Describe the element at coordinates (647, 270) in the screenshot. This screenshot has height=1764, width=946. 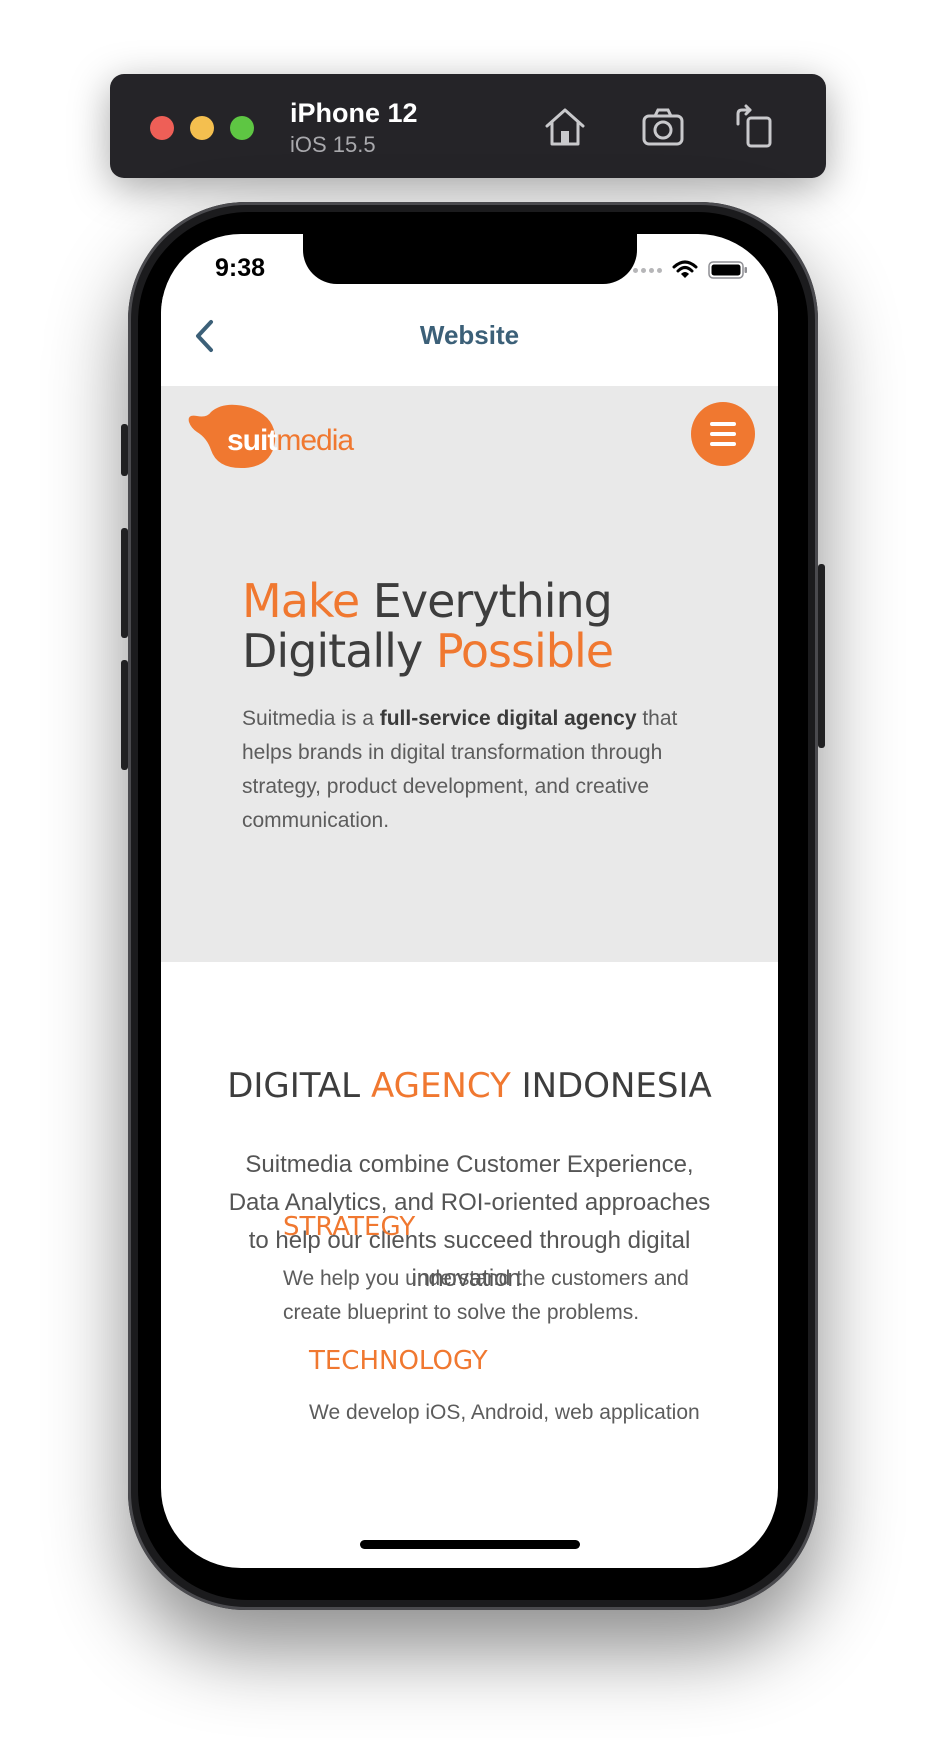
I see `signal-icon` at that location.